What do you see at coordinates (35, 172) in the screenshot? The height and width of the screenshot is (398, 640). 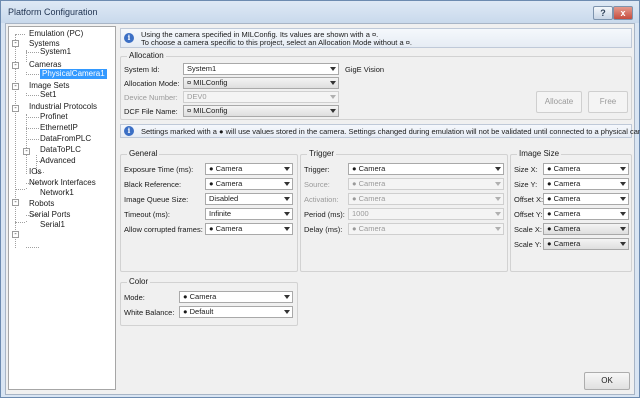 I see `tree-item-ios: IOs` at bounding box center [35, 172].